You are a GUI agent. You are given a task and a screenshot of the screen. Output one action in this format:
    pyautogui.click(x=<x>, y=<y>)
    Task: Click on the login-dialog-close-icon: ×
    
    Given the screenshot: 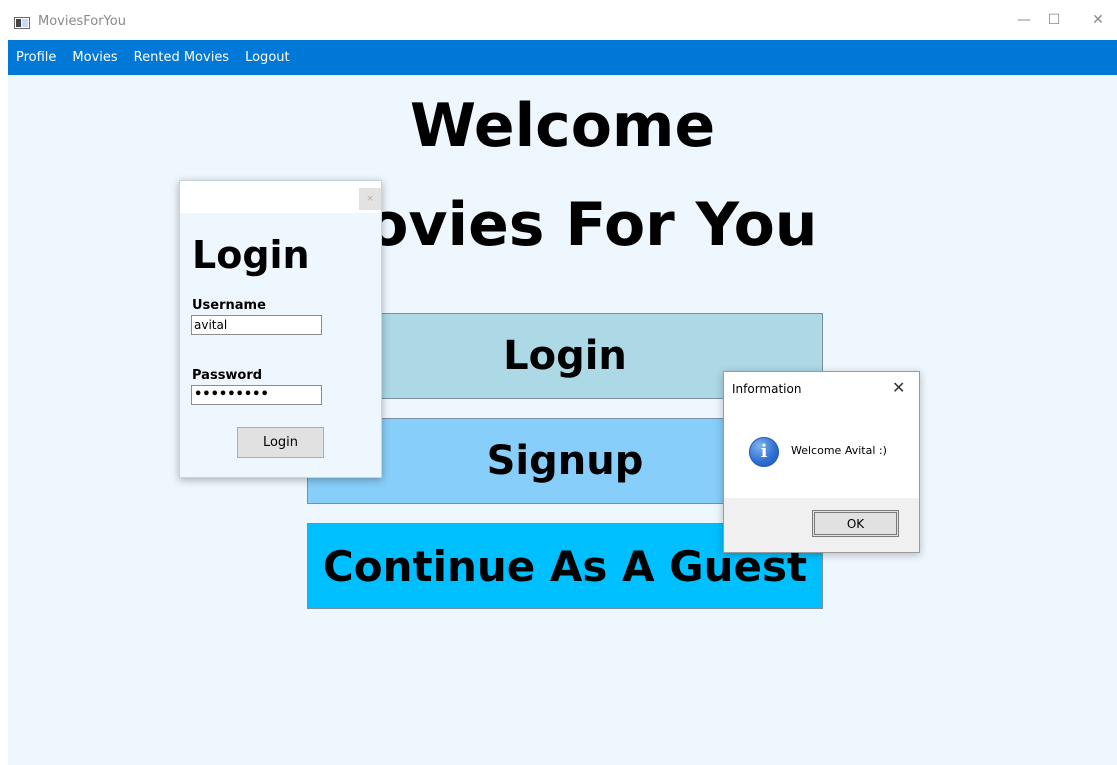 What is the action you would take?
    pyautogui.click(x=370, y=199)
    